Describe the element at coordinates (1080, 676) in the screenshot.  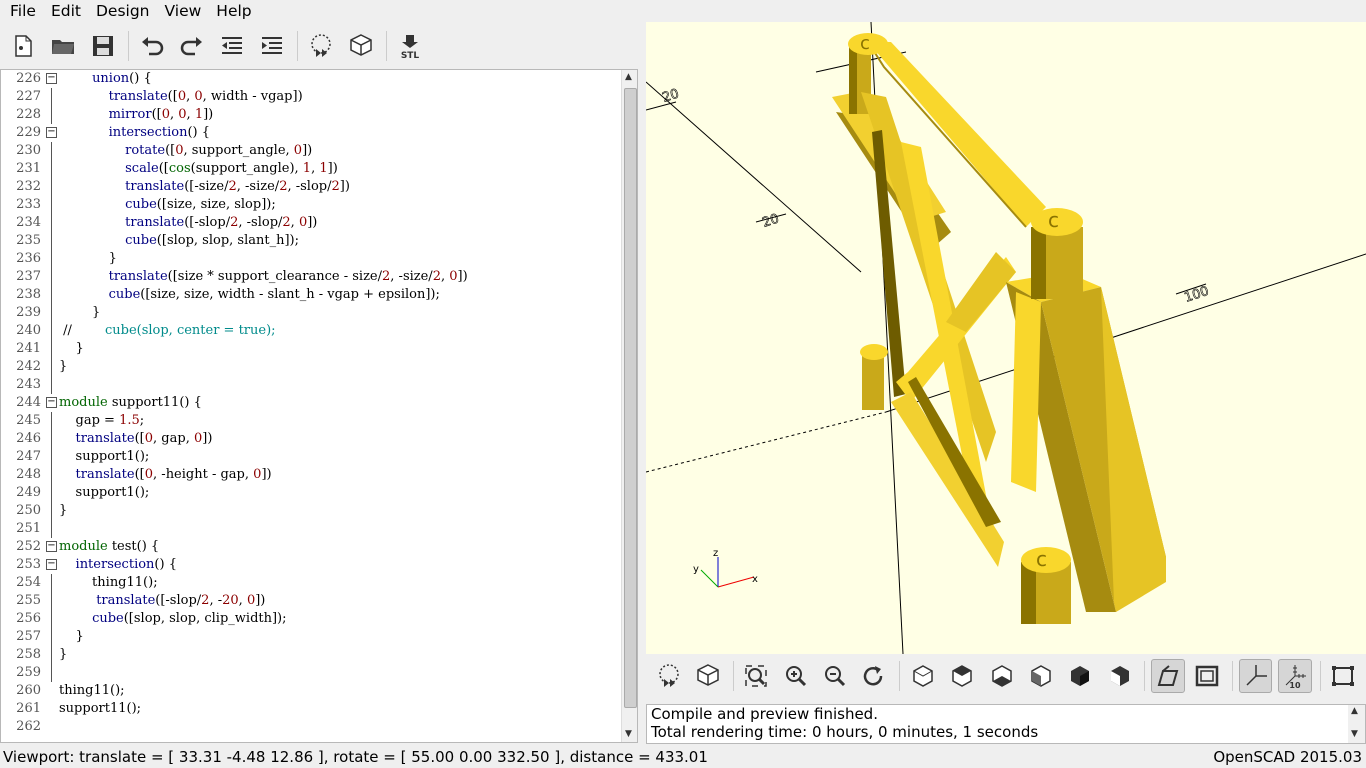
I see `view-front-button` at that location.